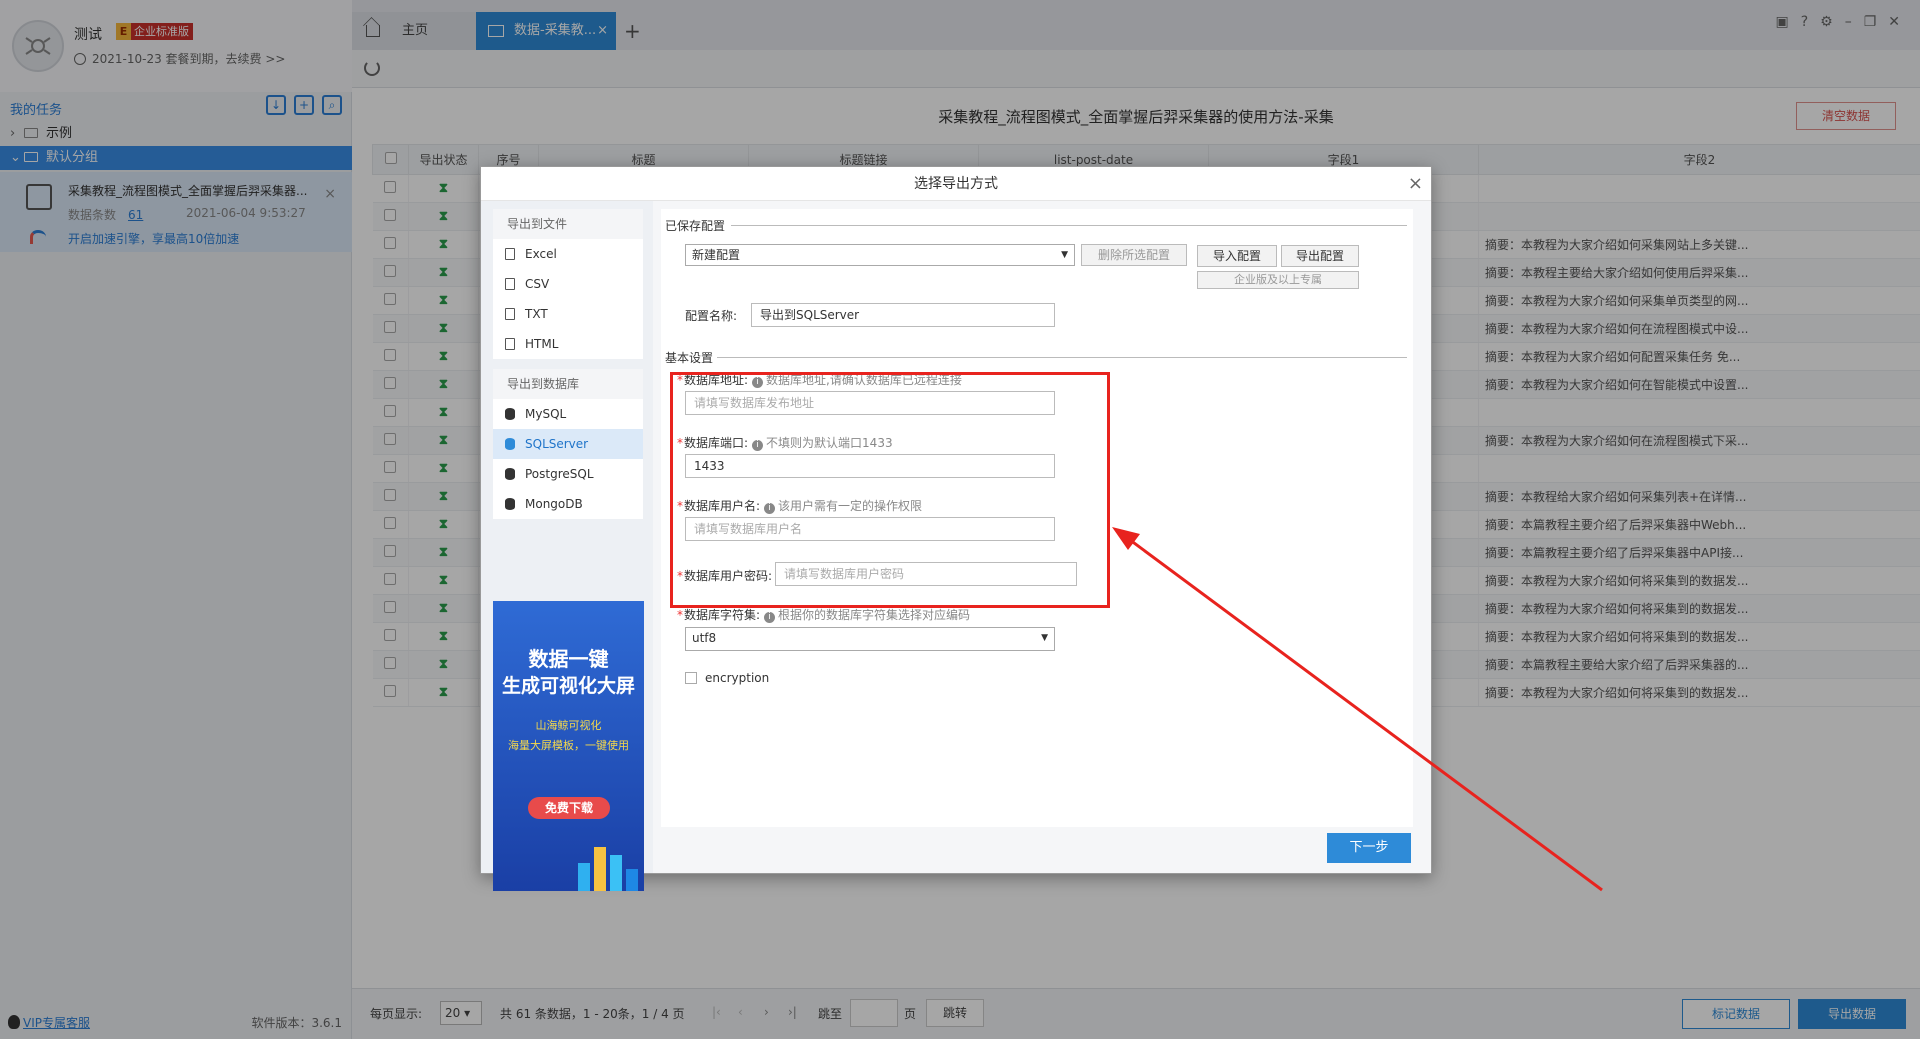  Describe the element at coordinates (1357, 709) in the screenshot. I see `annotation-arrow` at that location.